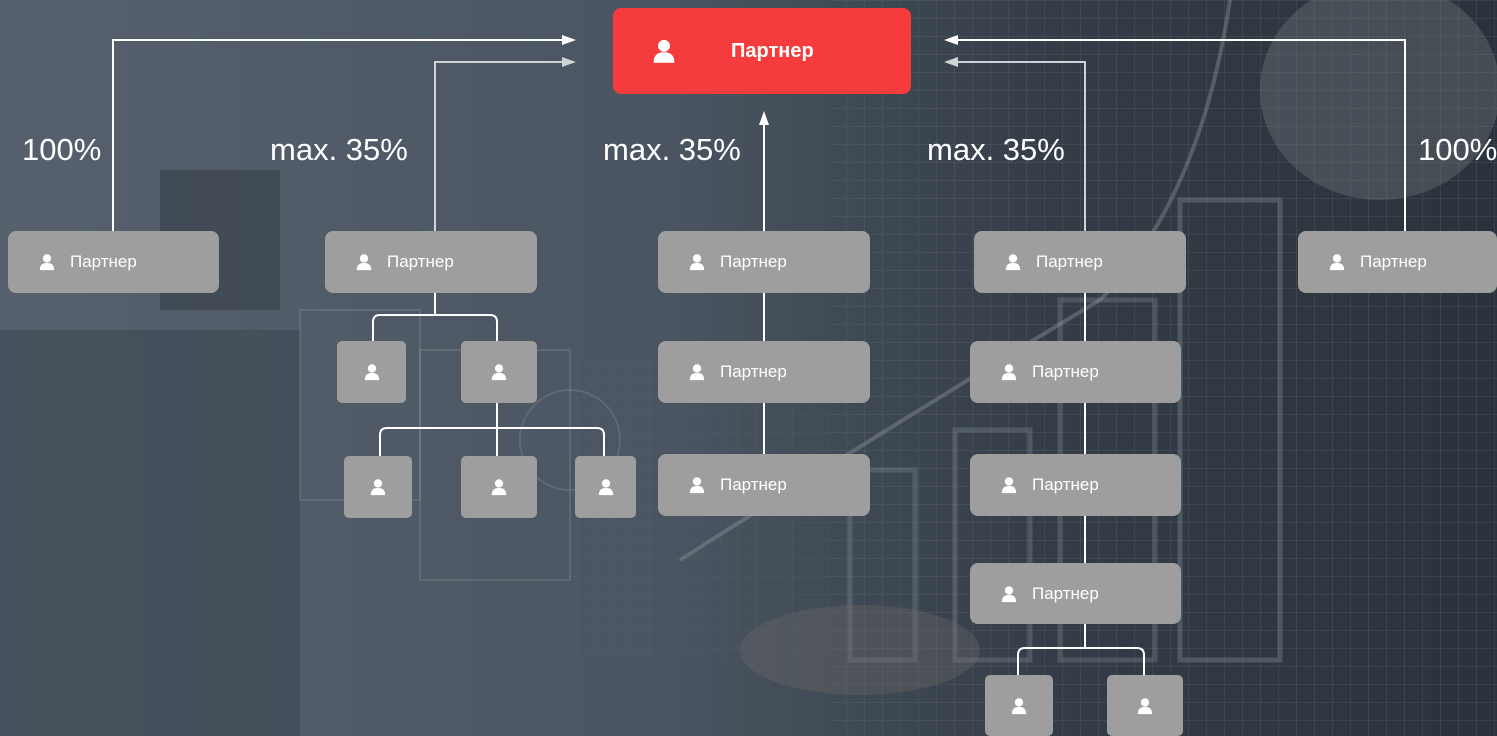 This screenshot has width=1497, height=736. Describe the element at coordinates (339, 149) in the screenshot. I see `percent-label-2: max. 35%` at that location.